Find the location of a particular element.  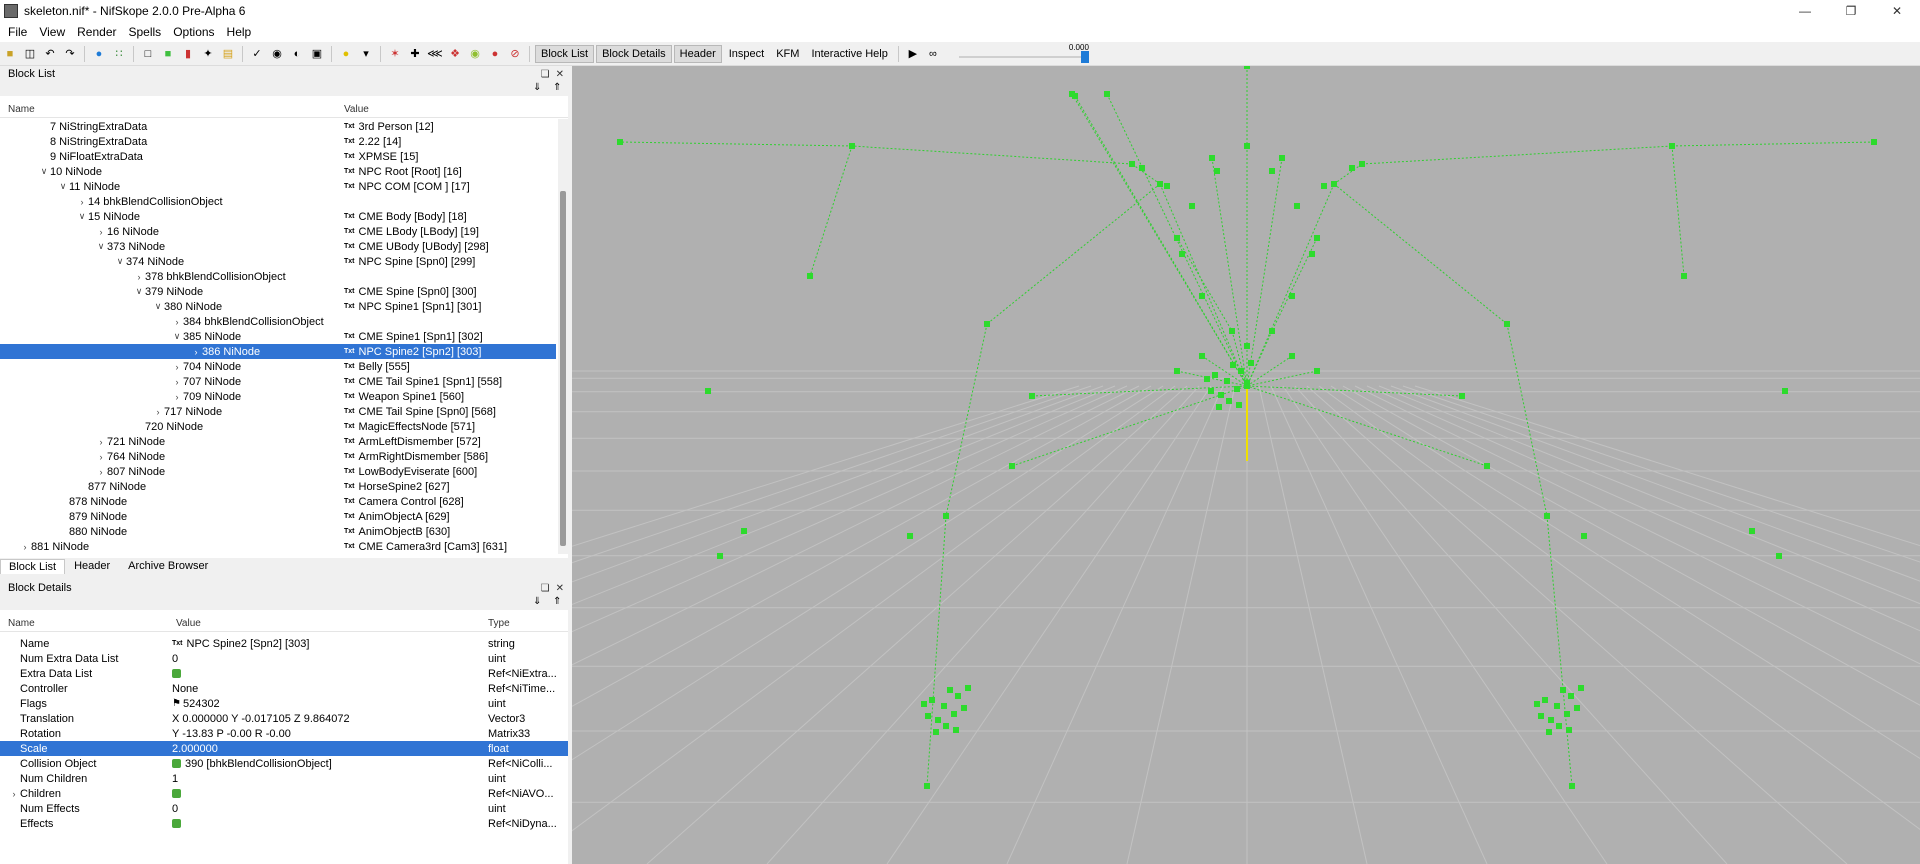

tab-header-bottom: Header is located at coordinates (92, 566).